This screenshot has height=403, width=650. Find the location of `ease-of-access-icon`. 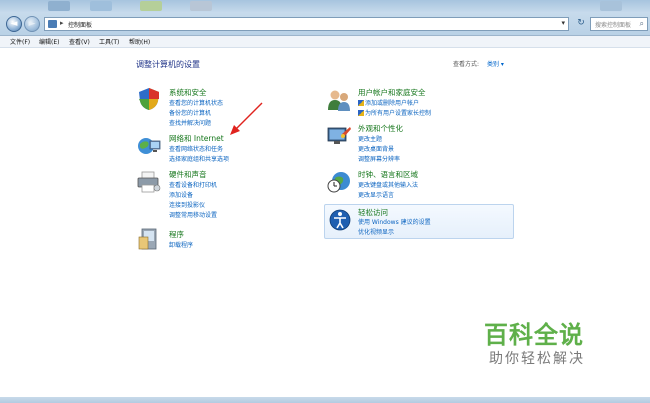

ease-of-access-icon is located at coordinates (341, 220).